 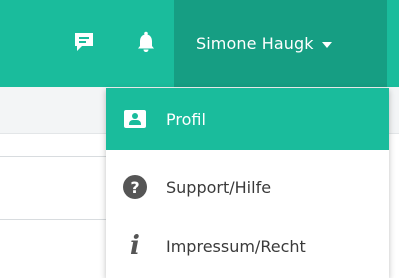 What do you see at coordinates (326, 45) in the screenshot?
I see `caret-down-icon` at bounding box center [326, 45].